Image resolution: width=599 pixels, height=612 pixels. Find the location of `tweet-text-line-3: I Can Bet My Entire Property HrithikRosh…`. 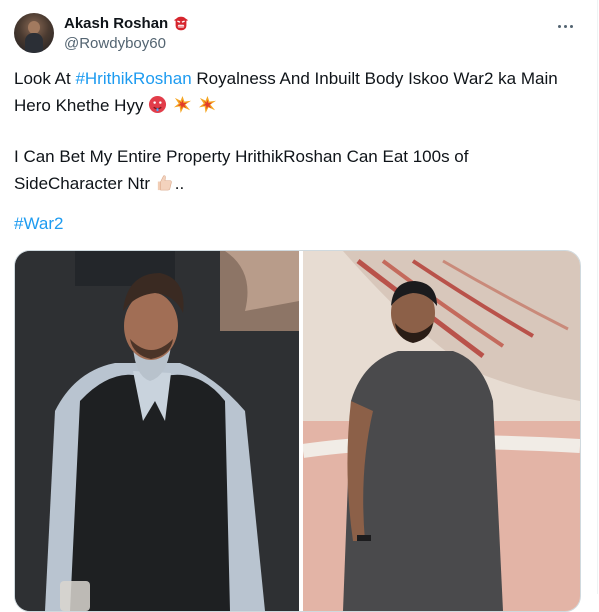

tweet-text-line-3: I Can Bet My Entire Property HrithikRosh… is located at coordinates (241, 157).